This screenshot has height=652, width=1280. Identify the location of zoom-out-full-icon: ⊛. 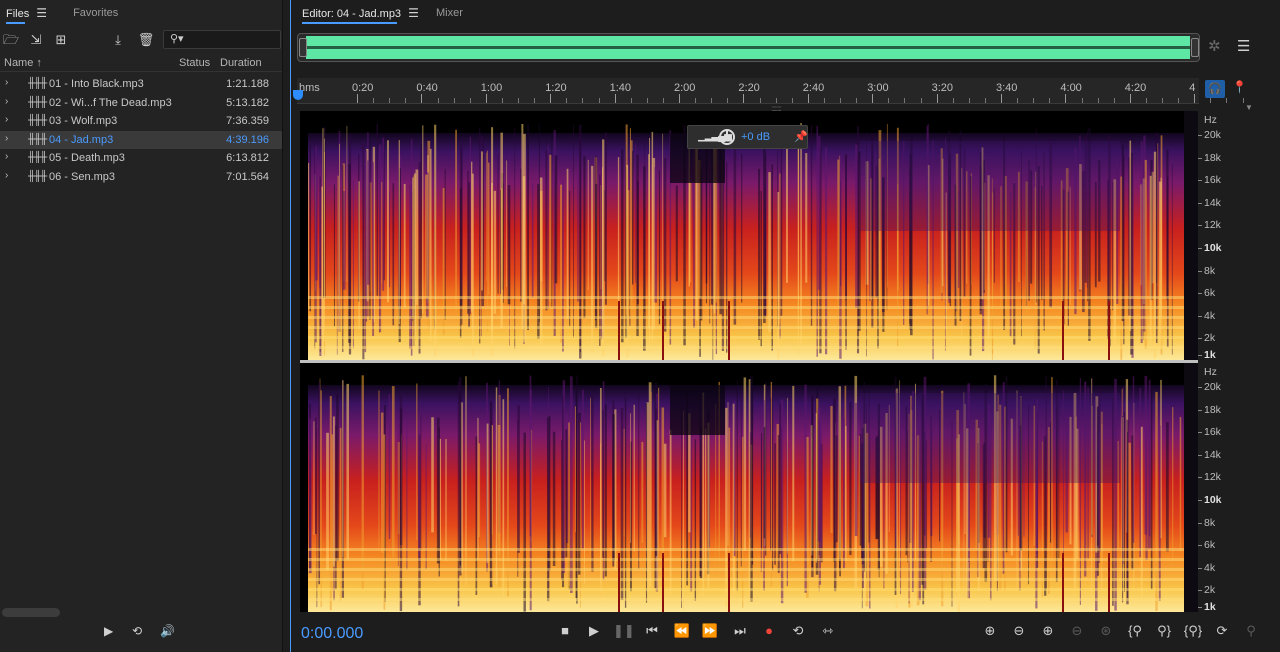
(1106, 631).